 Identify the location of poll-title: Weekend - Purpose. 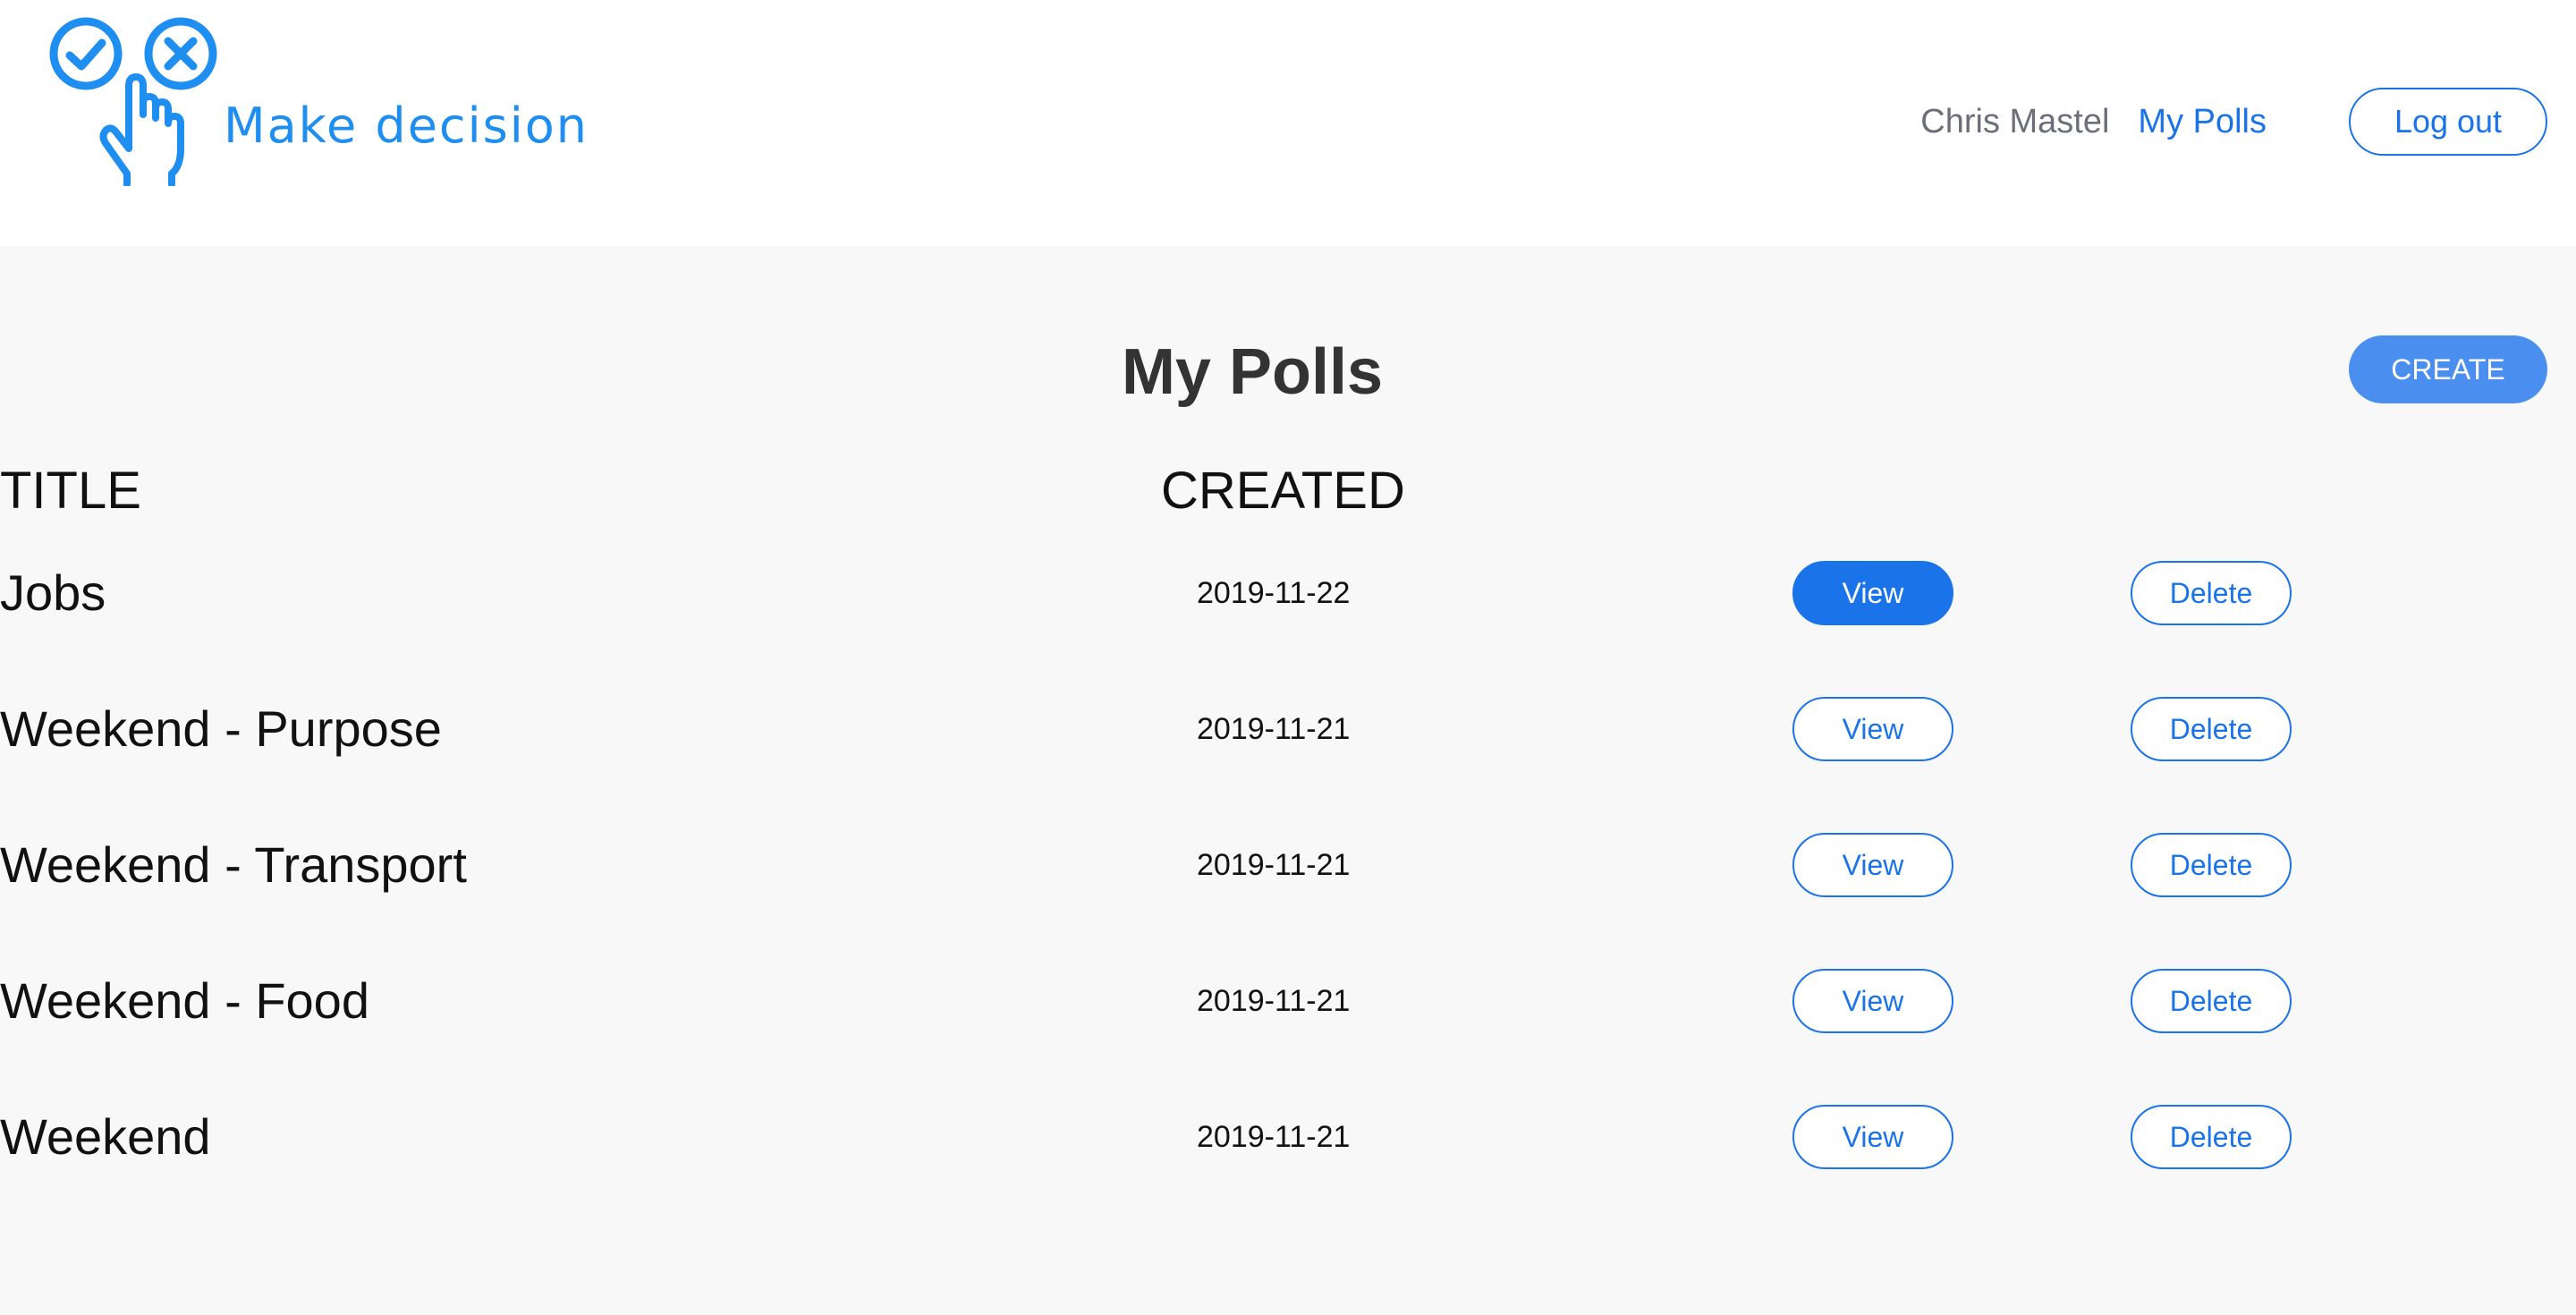
(221, 728).